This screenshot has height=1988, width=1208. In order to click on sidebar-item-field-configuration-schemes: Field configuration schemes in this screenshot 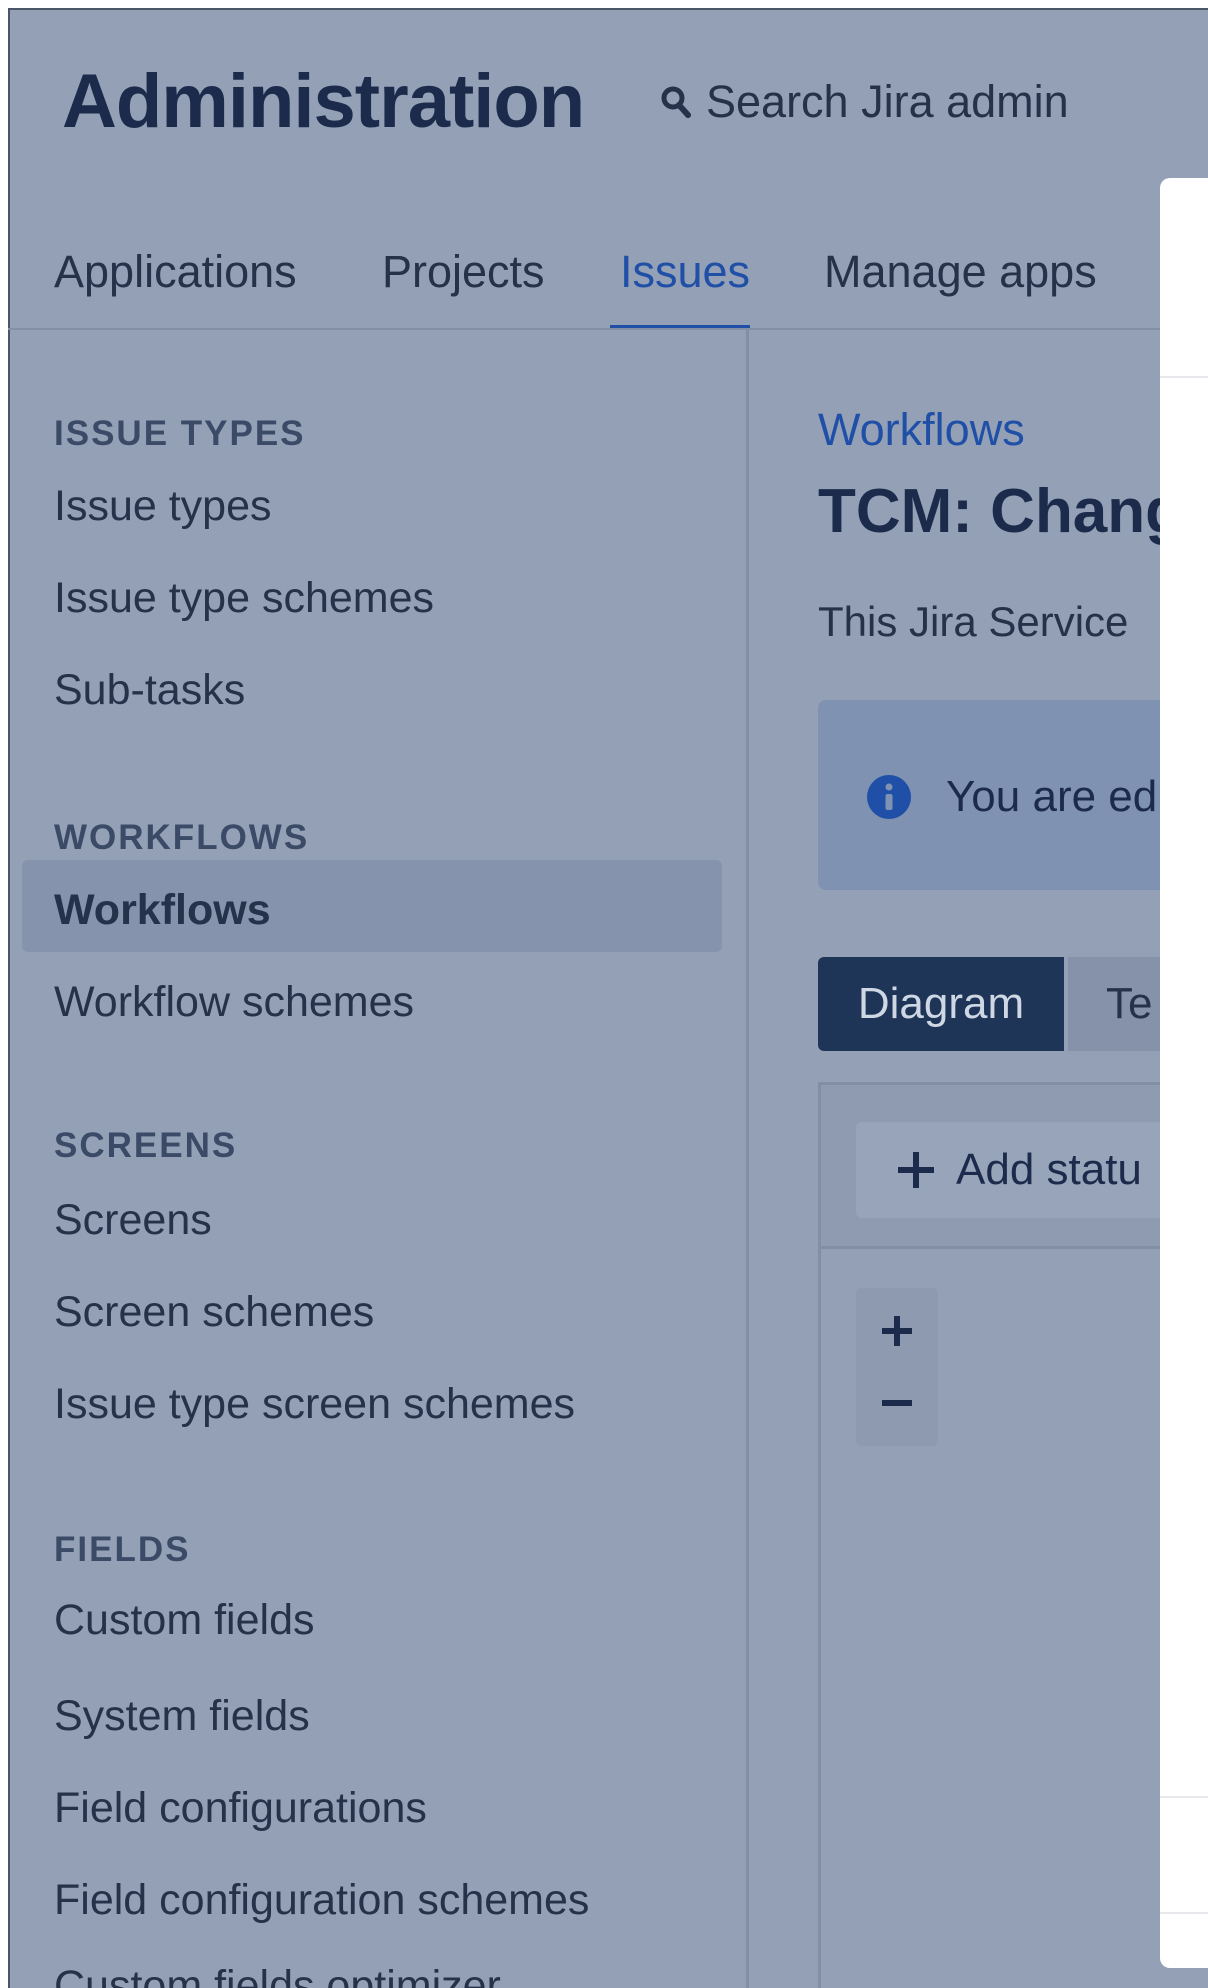, I will do `click(321, 1900)`.